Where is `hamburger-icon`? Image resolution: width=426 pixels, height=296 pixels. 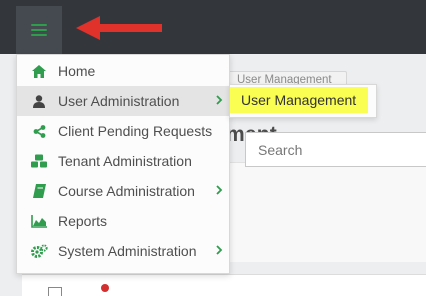 hamburger-icon is located at coordinates (39, 30).